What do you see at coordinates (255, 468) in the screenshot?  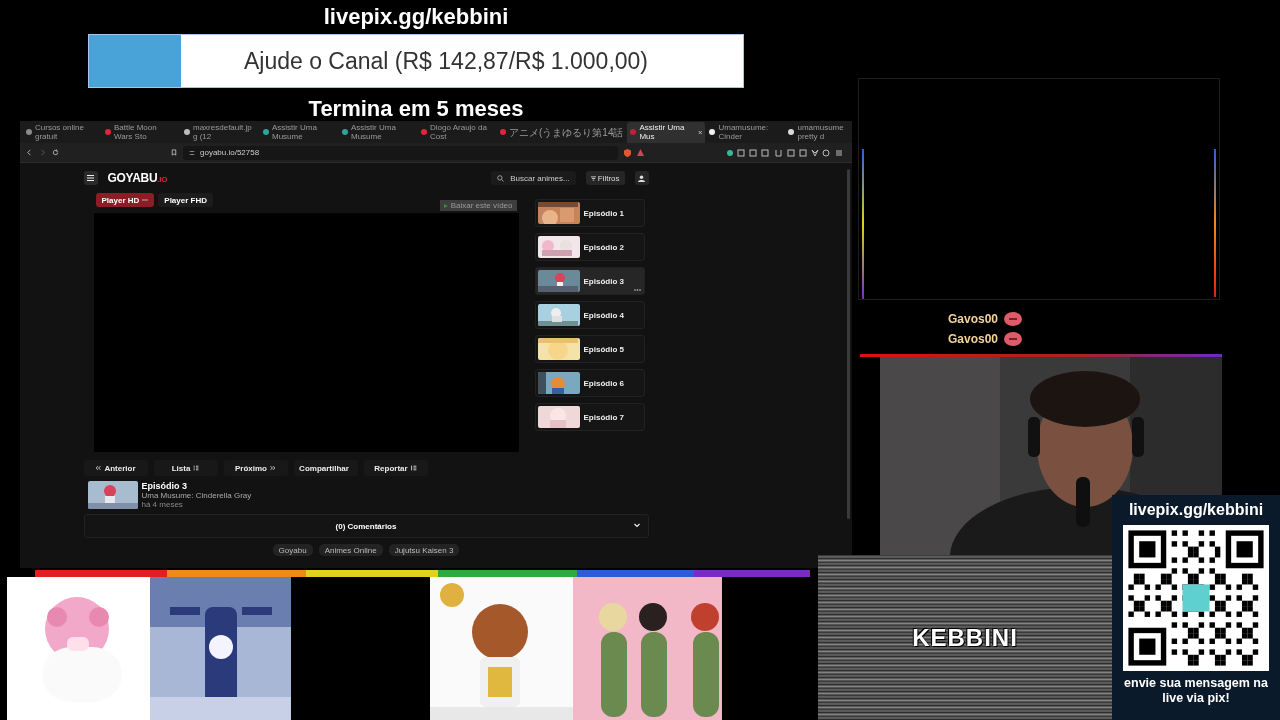 I see `nav-button: Próximo` at bounding box center [255, 468].